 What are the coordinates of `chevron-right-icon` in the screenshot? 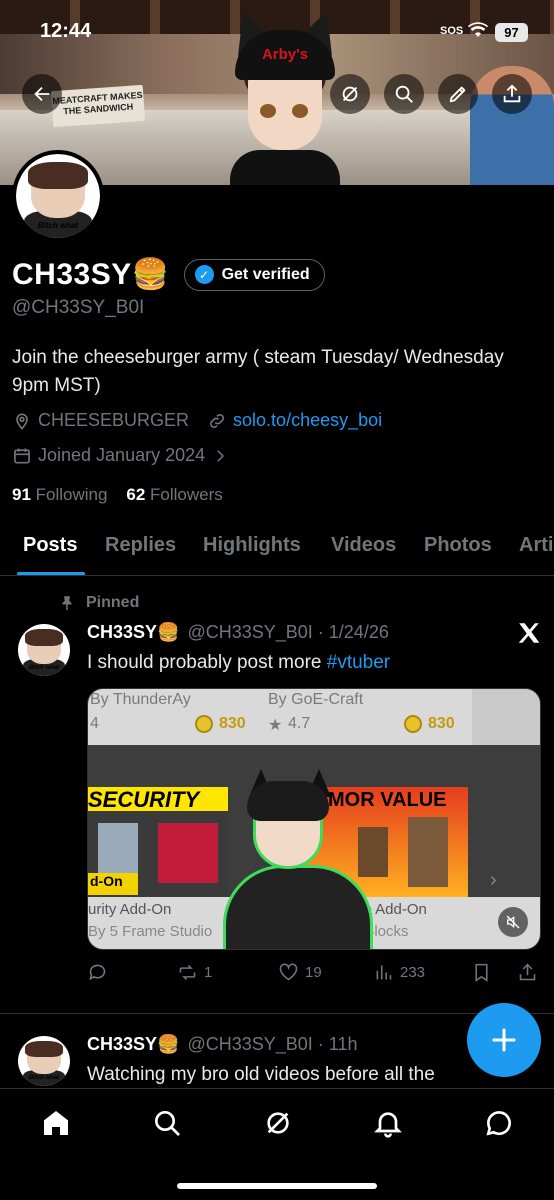 It's located at (221, 455).